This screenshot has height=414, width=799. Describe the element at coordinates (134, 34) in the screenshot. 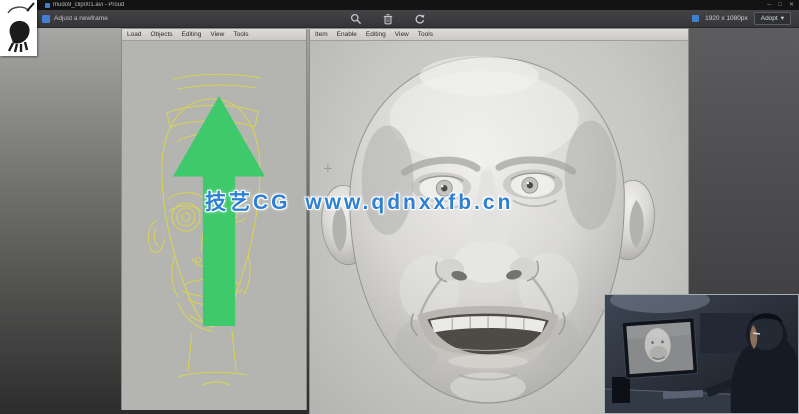

I see `menu-item: Load` at that location.